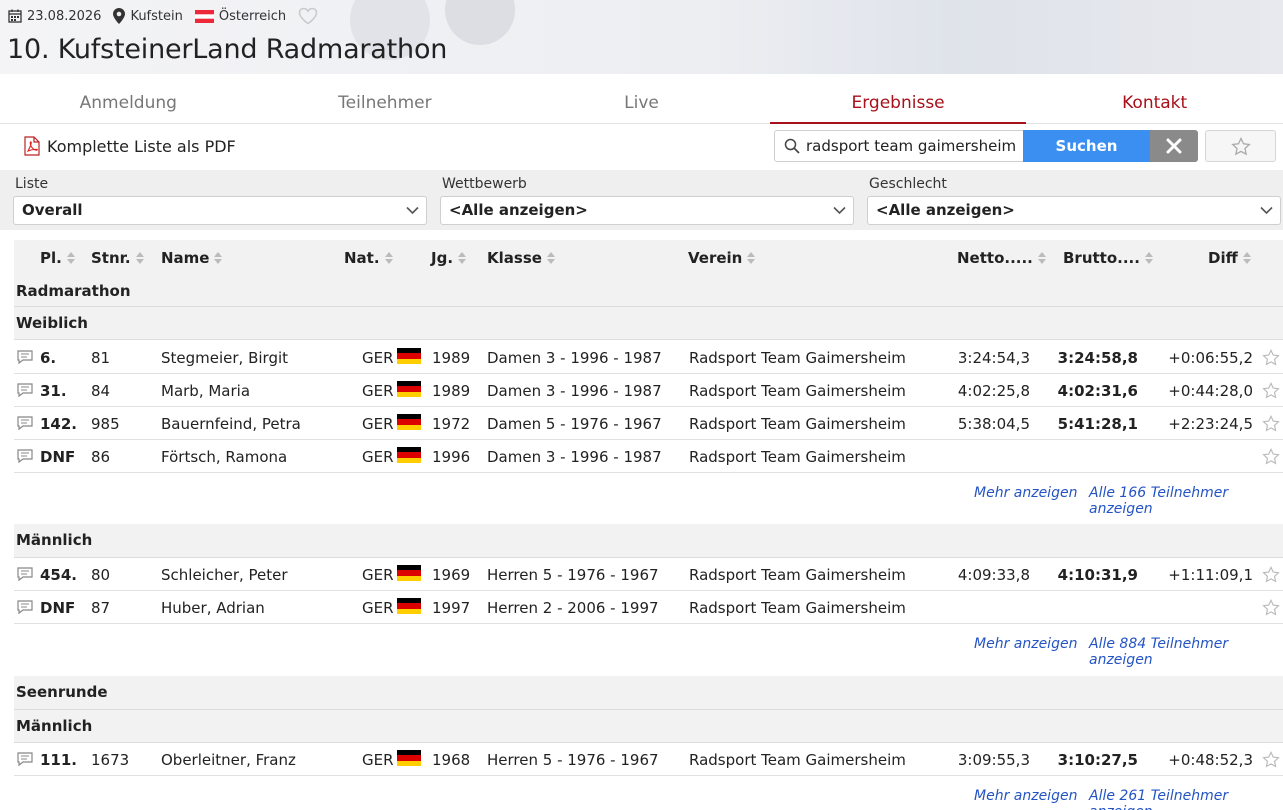 The width and height of the screenshot is (1283, 810). I want to click on location-pin-icon, so click(119, 16).